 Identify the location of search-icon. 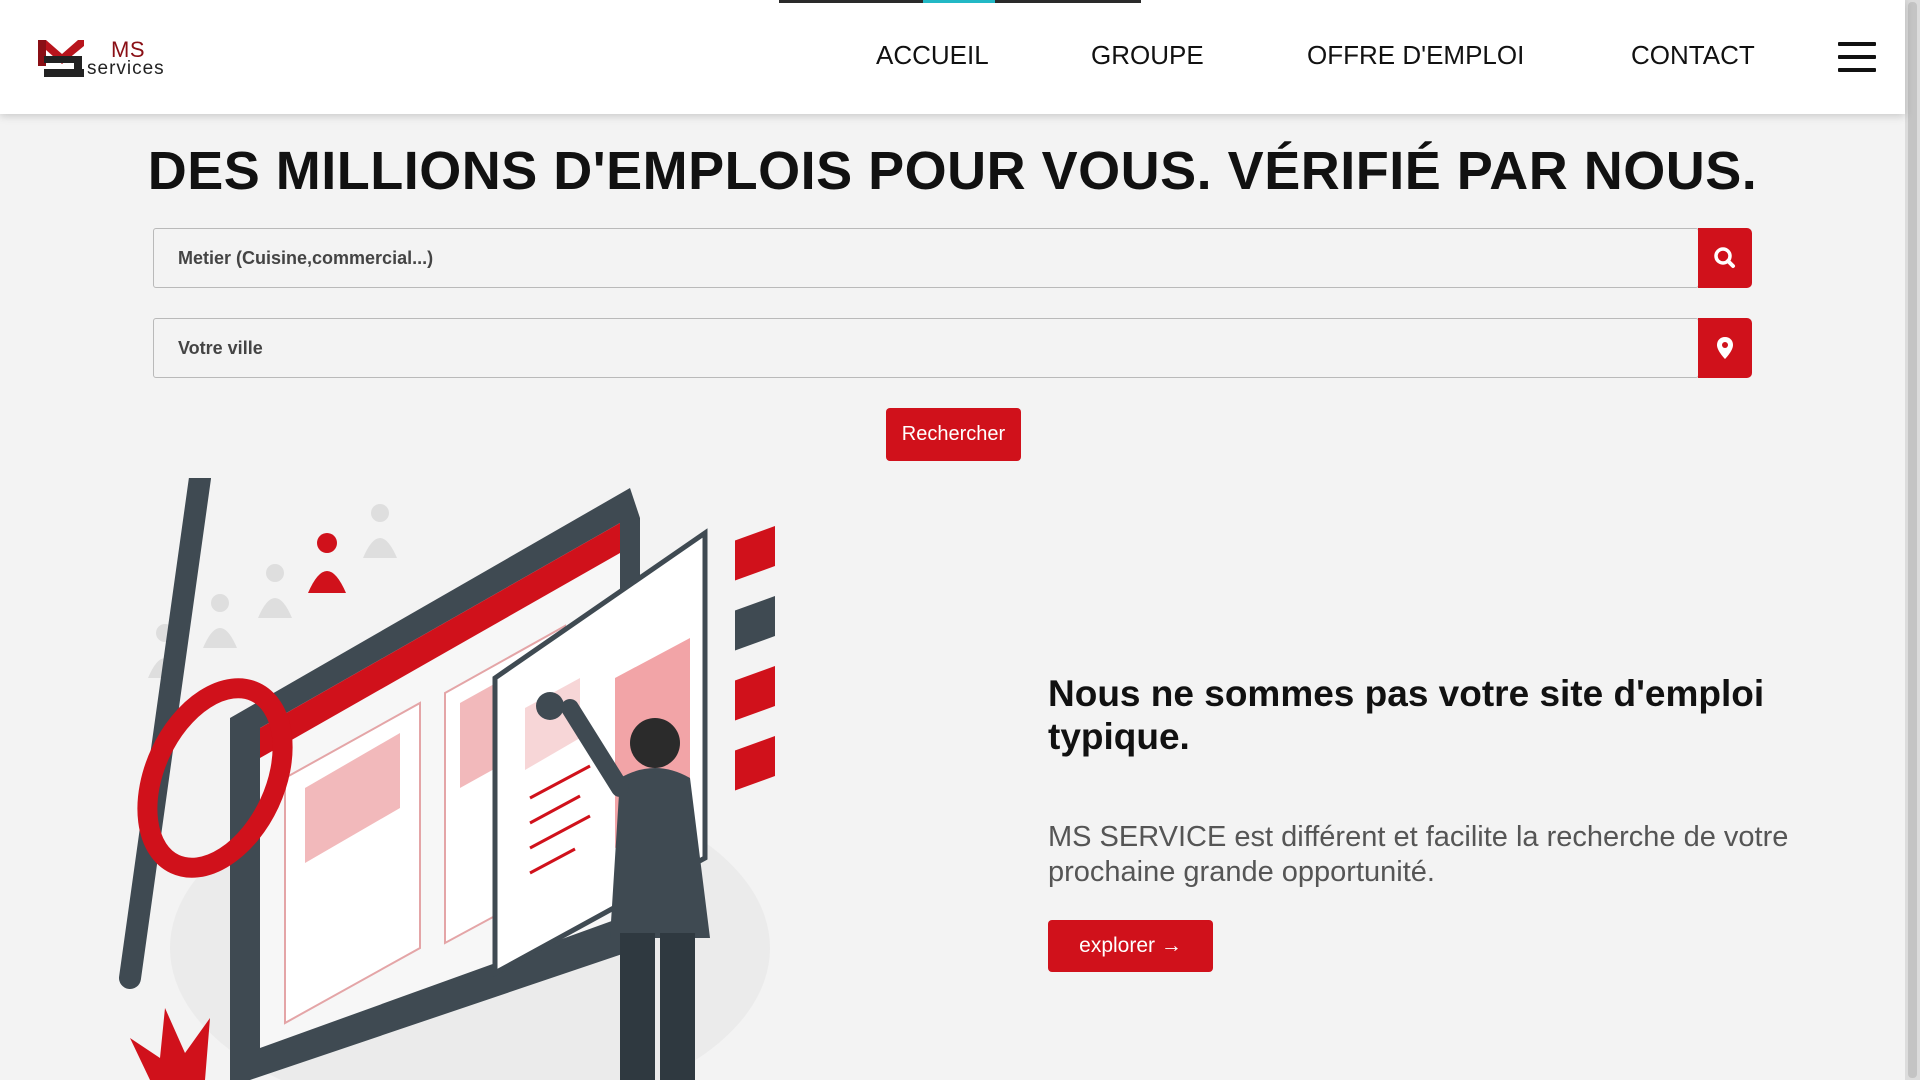
(1724, 257).